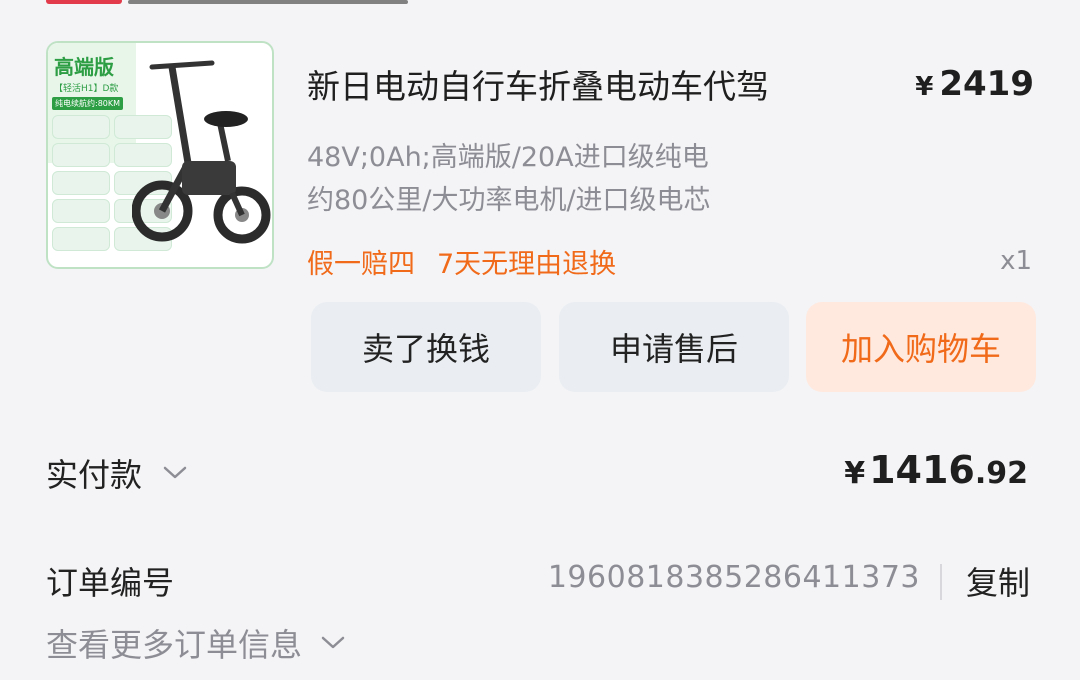  I want to click on top-brand-fragment, so click(84, 2).